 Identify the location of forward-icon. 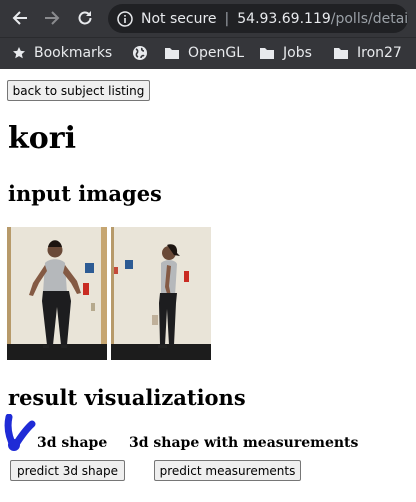
(52, 18).